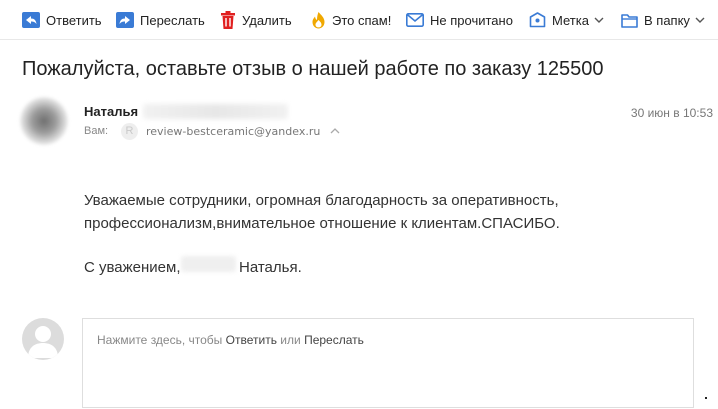 The height and width of the screenshot is (409, 718). I want to click on sender-redacted, so click(215, 111).